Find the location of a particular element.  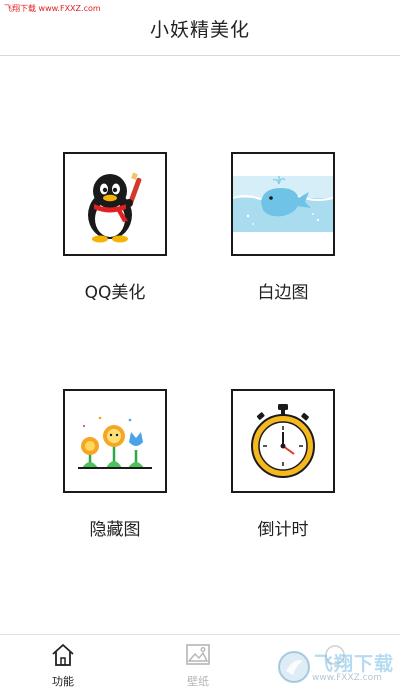

stopwatch-icon is located at coordinates (283, 441).